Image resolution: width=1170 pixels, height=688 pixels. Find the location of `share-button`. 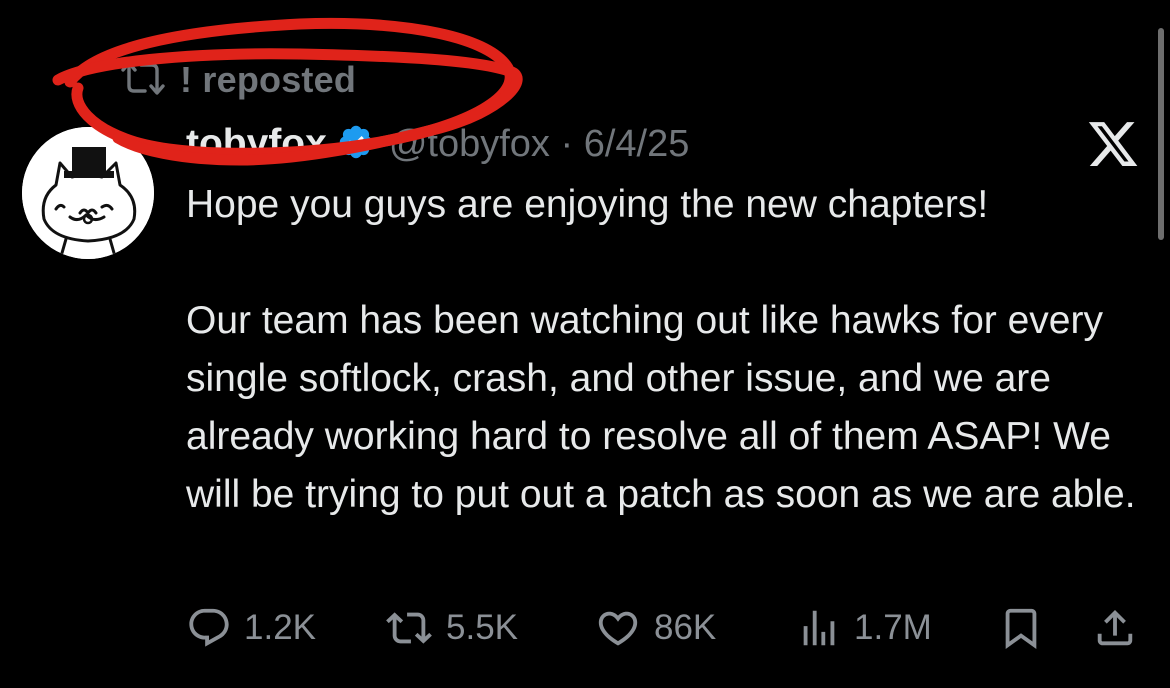

share-button is located at coordinates (1115, 628).